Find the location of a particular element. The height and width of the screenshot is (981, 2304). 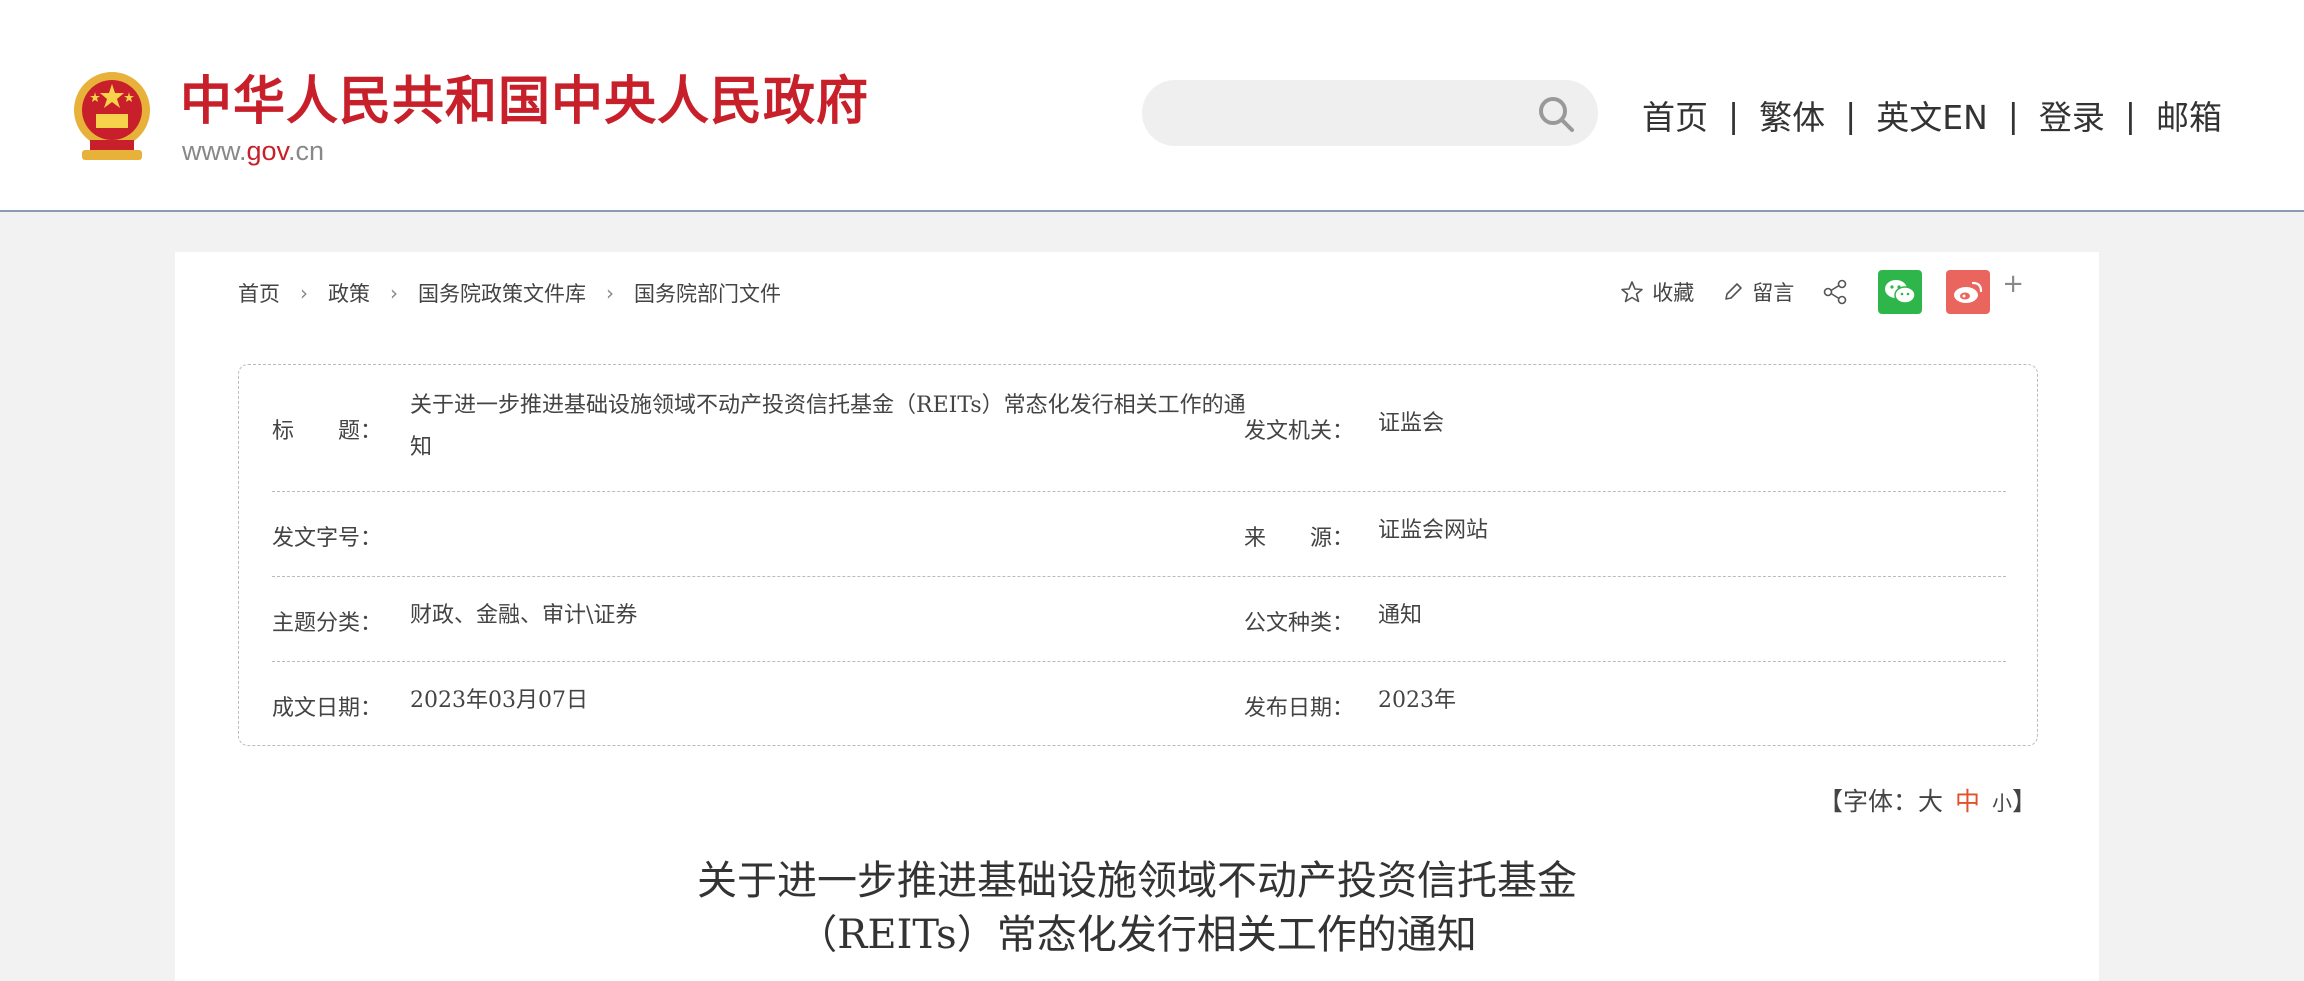

font-size-small: 小 is located at coordinates (2002, 803).